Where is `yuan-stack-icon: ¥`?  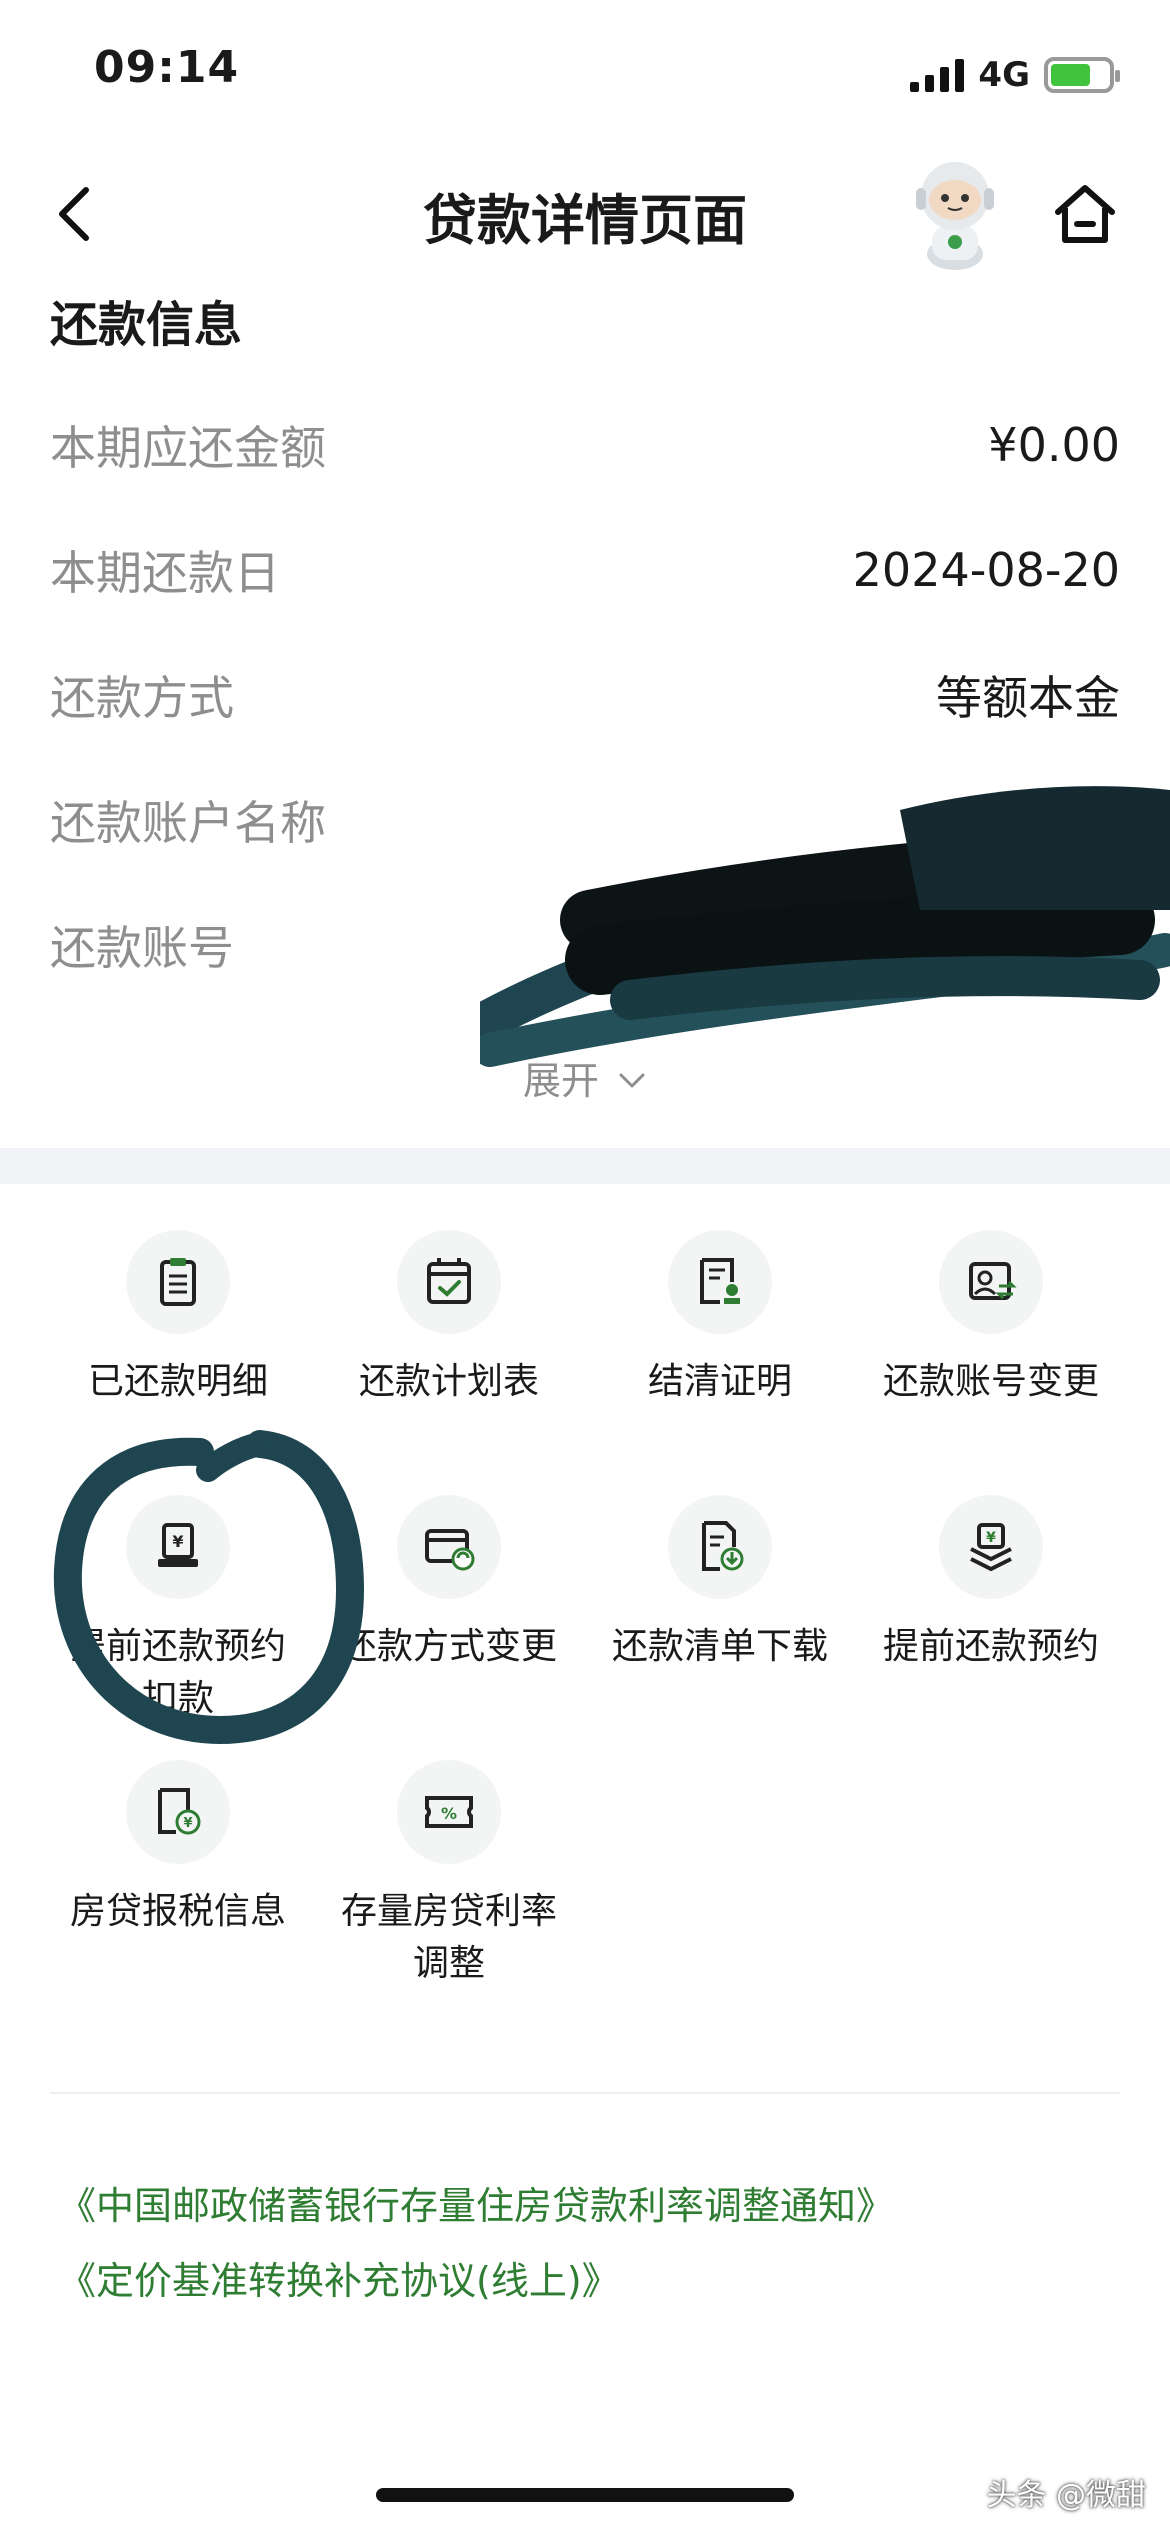
yuan-stack-icon: ¥ is located at coordinates (991, 1547).